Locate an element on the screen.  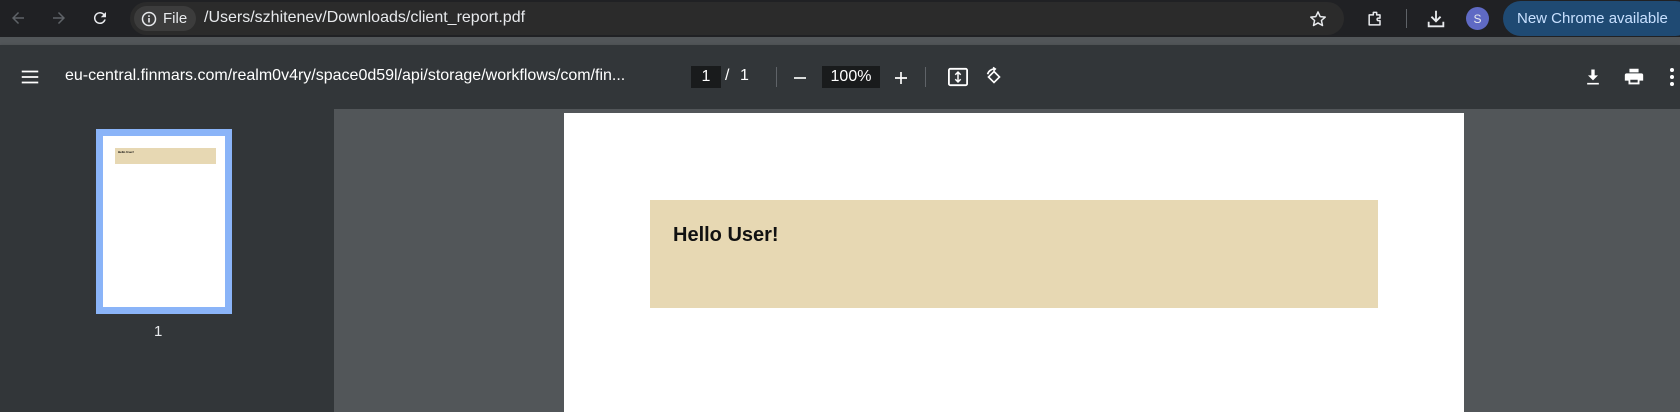
thumbnail-banner-text: Hello User! is located at coordinates (126, 152).